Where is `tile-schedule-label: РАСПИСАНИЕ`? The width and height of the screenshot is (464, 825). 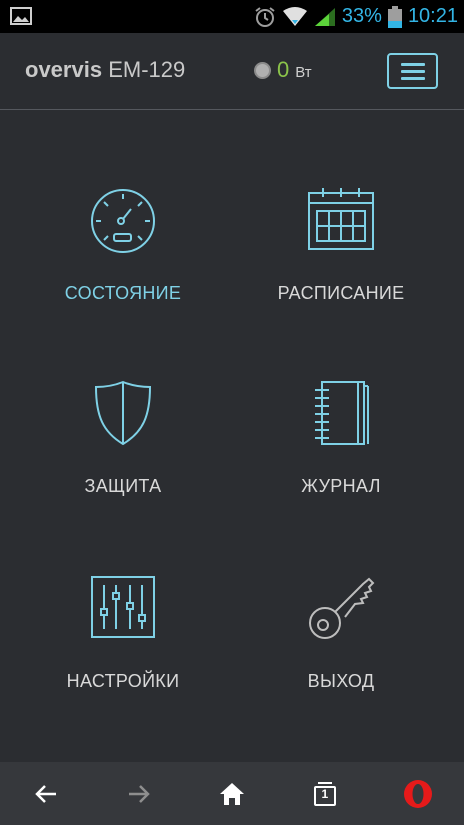
tile-schedule-label: РАСПИСАНИЕ is located at coordinates (341, 293).